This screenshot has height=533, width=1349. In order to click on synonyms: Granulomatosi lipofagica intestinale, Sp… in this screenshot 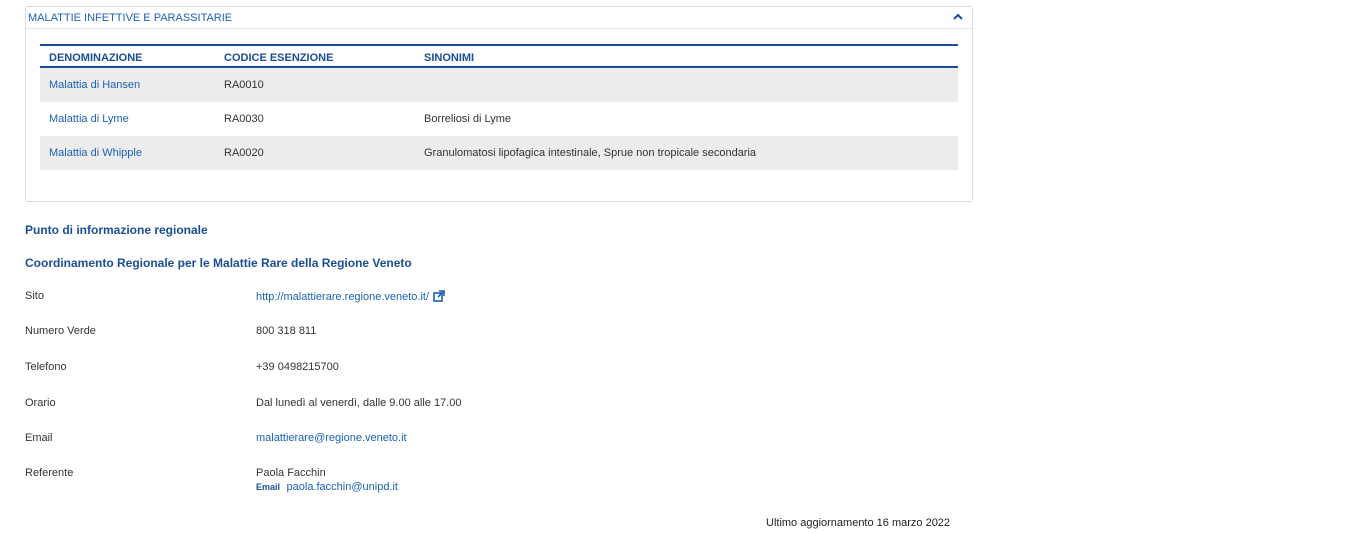, I will do `click(590, 153)`.